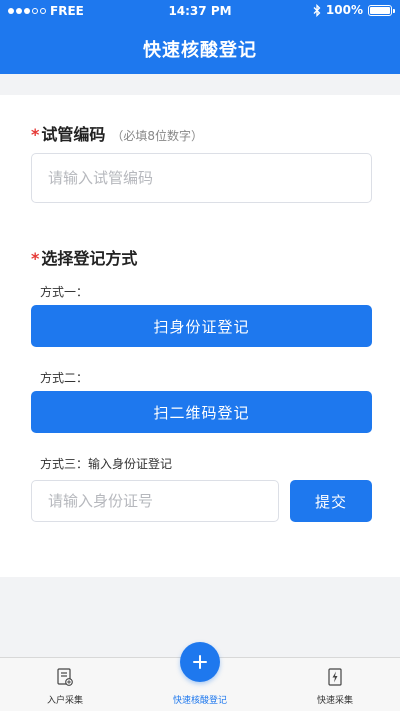 Image resolution: width=400 pixels, height=711 pixels. Describe the element at coordinates (200, 50) in the screenshot. I see `page-title: 快速核酸登记` at that location.